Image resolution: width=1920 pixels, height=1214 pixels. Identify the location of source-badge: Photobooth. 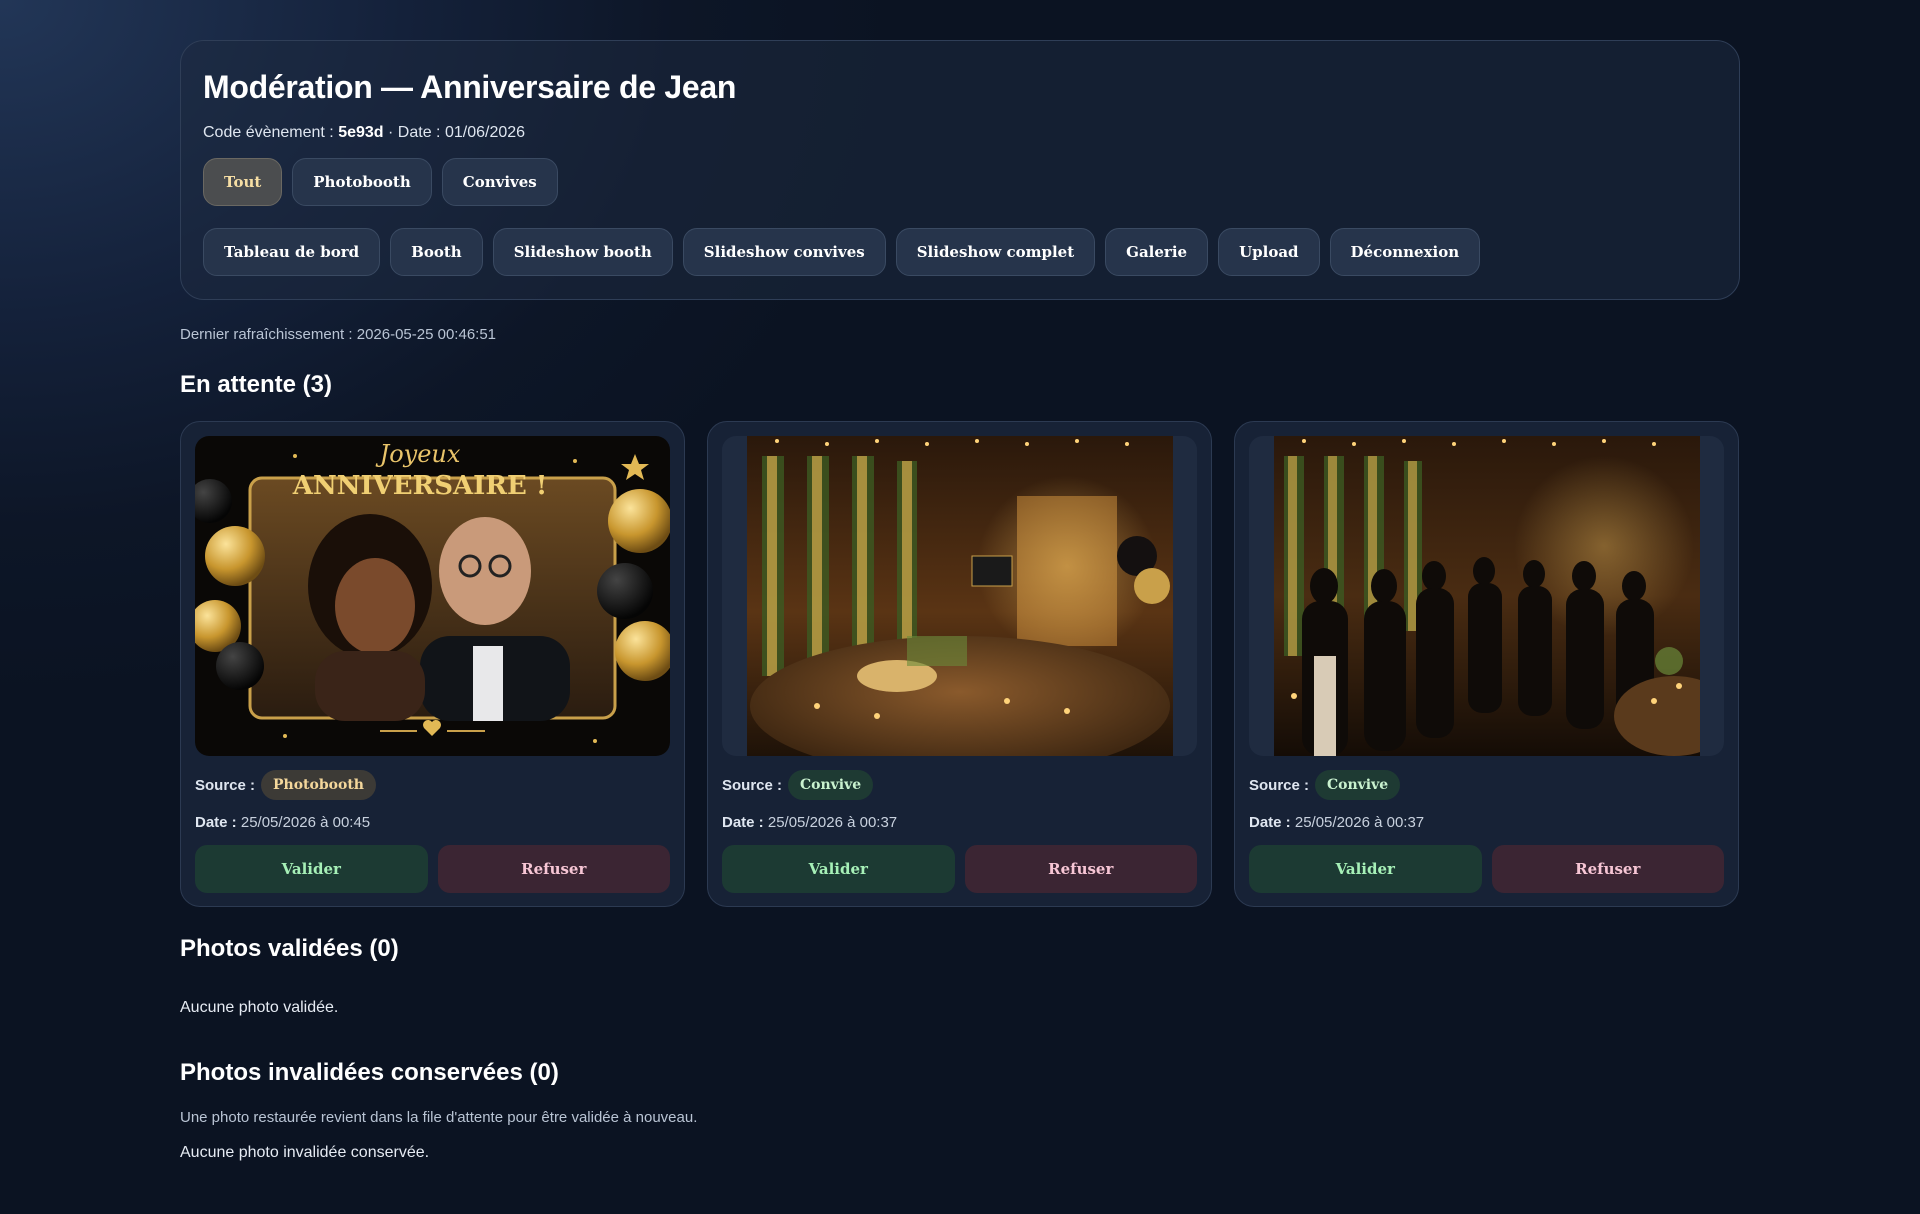
(318, 785).